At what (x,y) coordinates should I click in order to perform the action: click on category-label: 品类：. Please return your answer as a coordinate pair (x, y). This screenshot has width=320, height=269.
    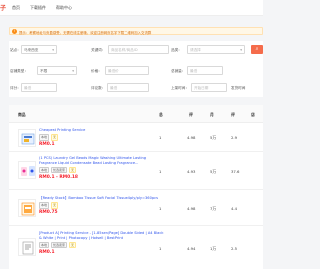
    Looking at the image, I should click on (176, 49).